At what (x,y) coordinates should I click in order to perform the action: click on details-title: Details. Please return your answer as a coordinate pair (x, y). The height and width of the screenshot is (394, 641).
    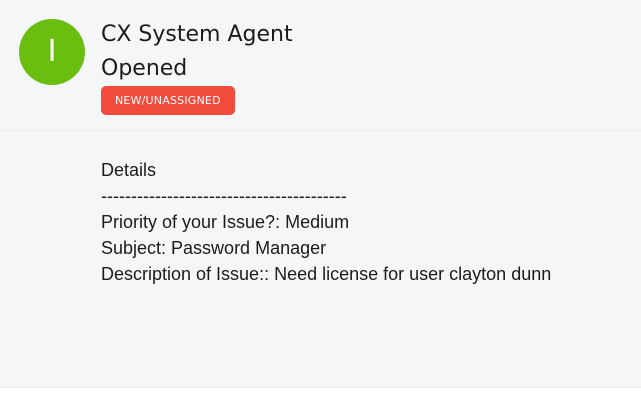
    Looking at the image, I should click on (129, 170).